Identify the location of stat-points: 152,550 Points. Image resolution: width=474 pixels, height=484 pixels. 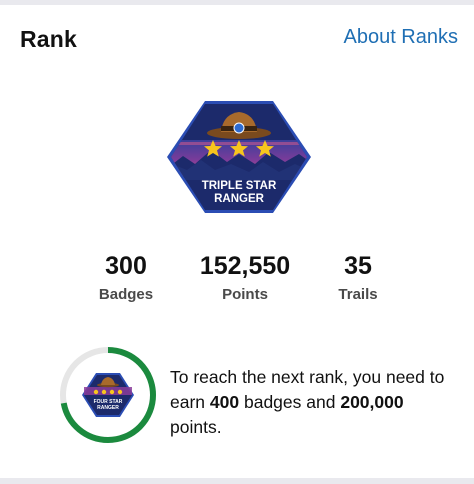
(245, 277).